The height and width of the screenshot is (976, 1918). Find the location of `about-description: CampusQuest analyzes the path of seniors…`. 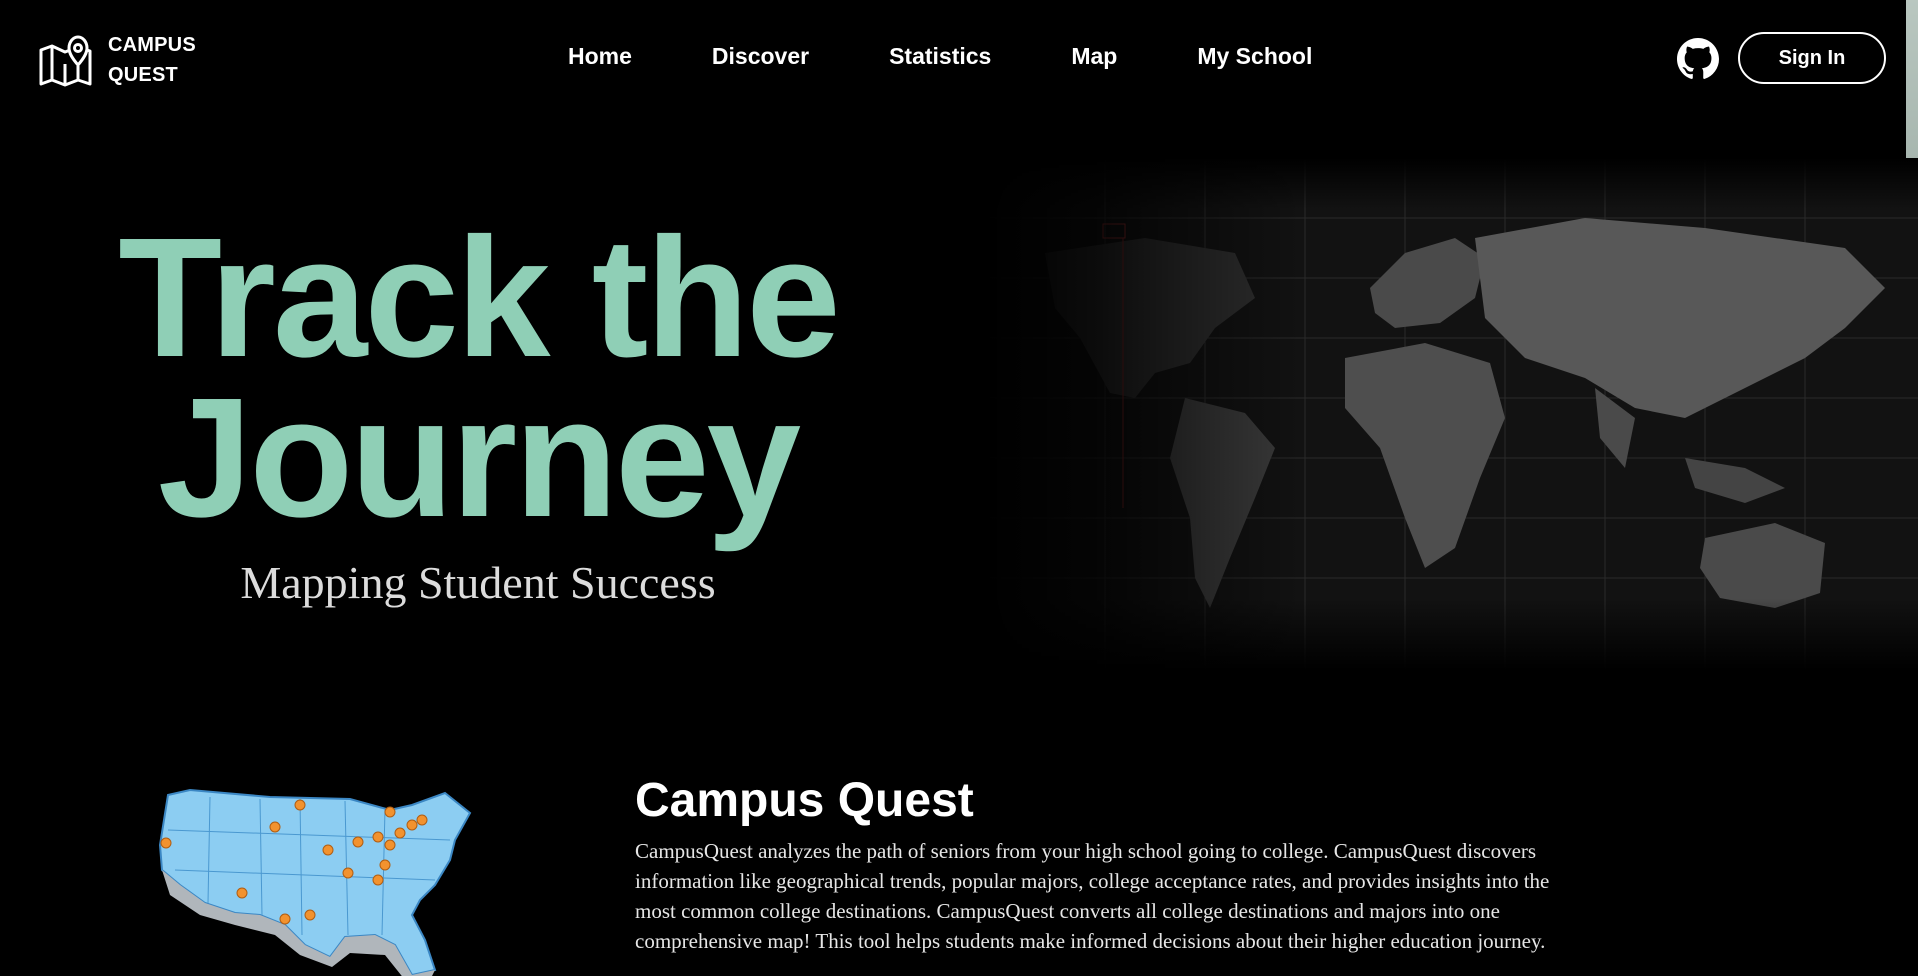

about-description: CampusQuest analyzes the path of seniors… is located at coordinates (1092, 896).